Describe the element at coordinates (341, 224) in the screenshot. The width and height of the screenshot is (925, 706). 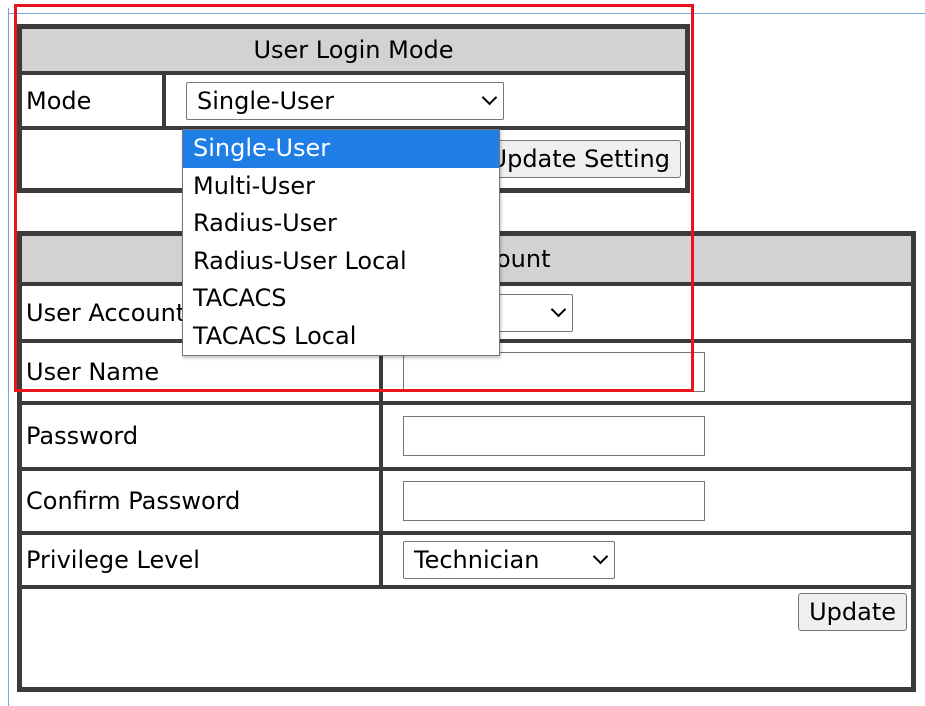
I see `mode-option-radius-user: Radius-User` at that location.